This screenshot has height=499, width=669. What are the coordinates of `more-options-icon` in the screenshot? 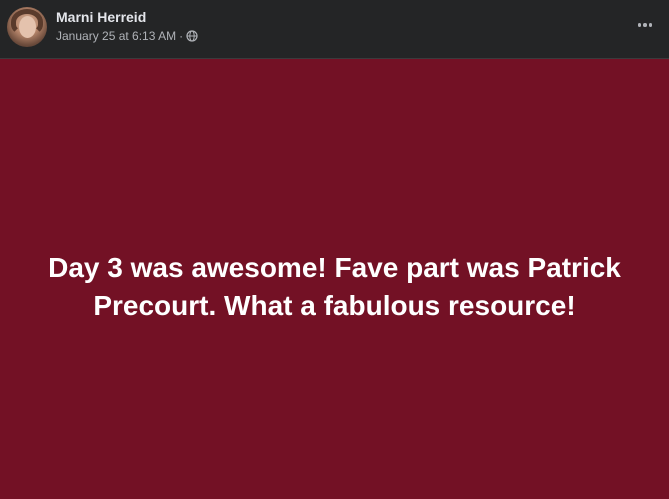 It's located at (645, 25).